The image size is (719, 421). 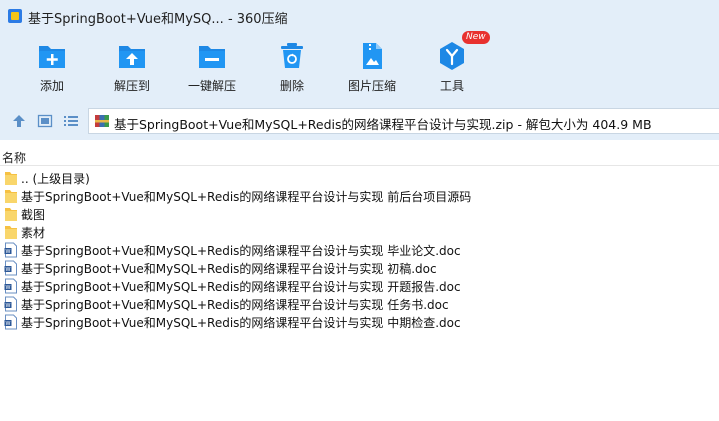 What do you see at coordinates (291, 86) in the screenshot?
I see `delete-label: 删除` at bounding box center [291, 86].